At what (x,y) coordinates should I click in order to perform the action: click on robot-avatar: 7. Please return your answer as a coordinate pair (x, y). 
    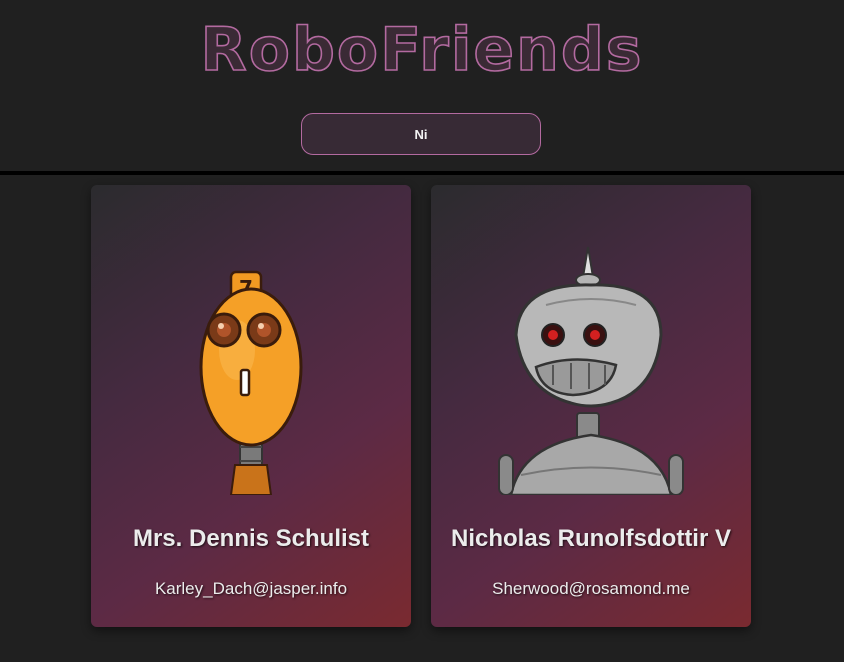
    Looking at the image, I should click on (251, 382).